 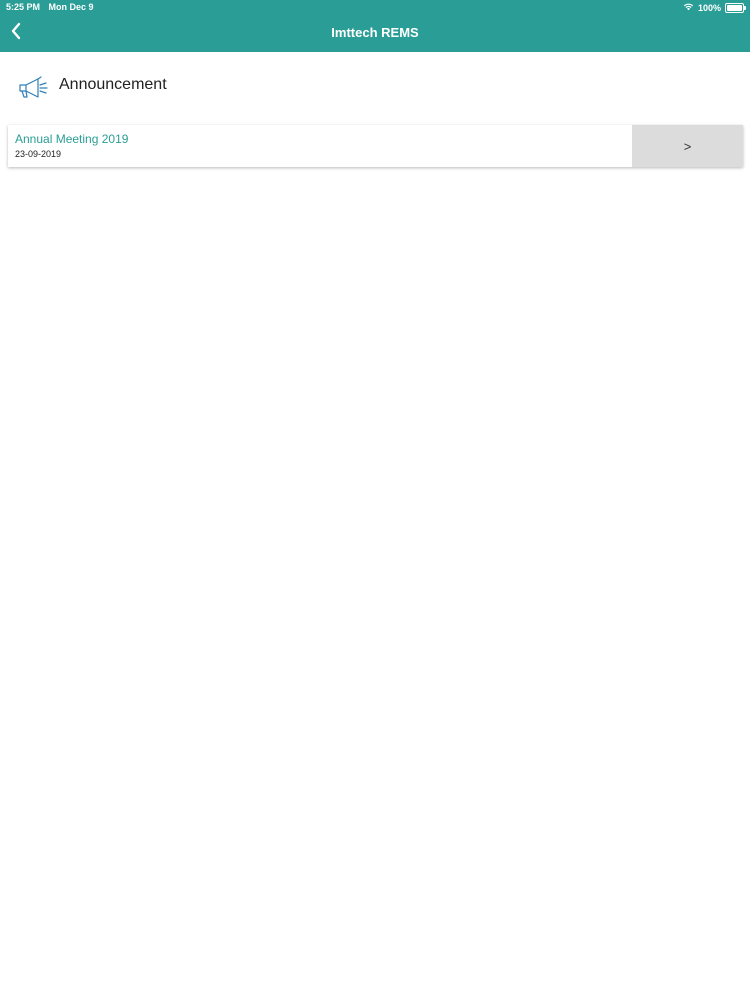 I want to click on announcement-card: Annual Meeting 2019 23-09-2019 >, so click(x=375, y=146).